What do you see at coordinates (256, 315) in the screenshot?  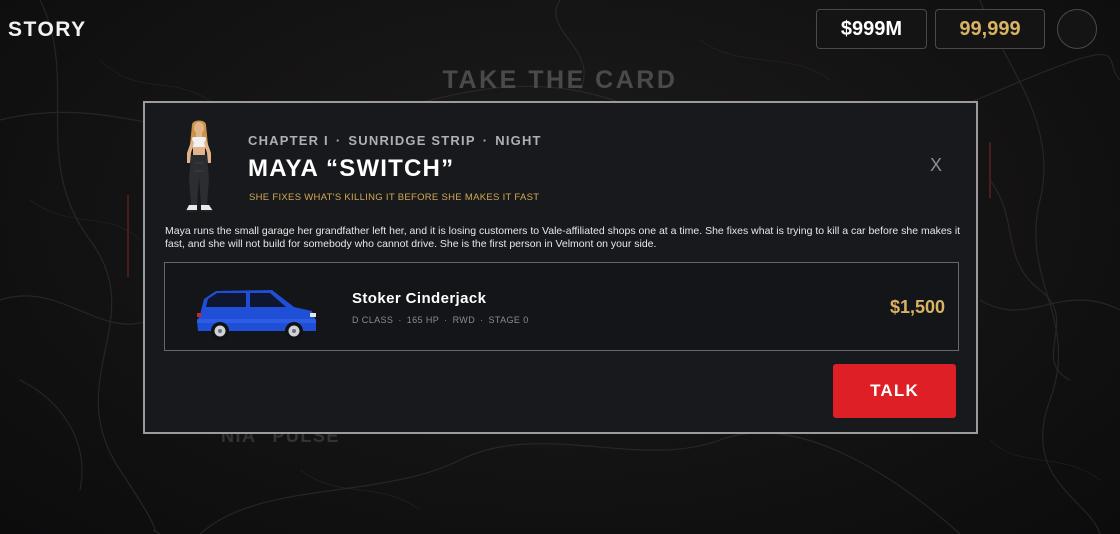 I see `car-image` at bounding box center [256, 315].